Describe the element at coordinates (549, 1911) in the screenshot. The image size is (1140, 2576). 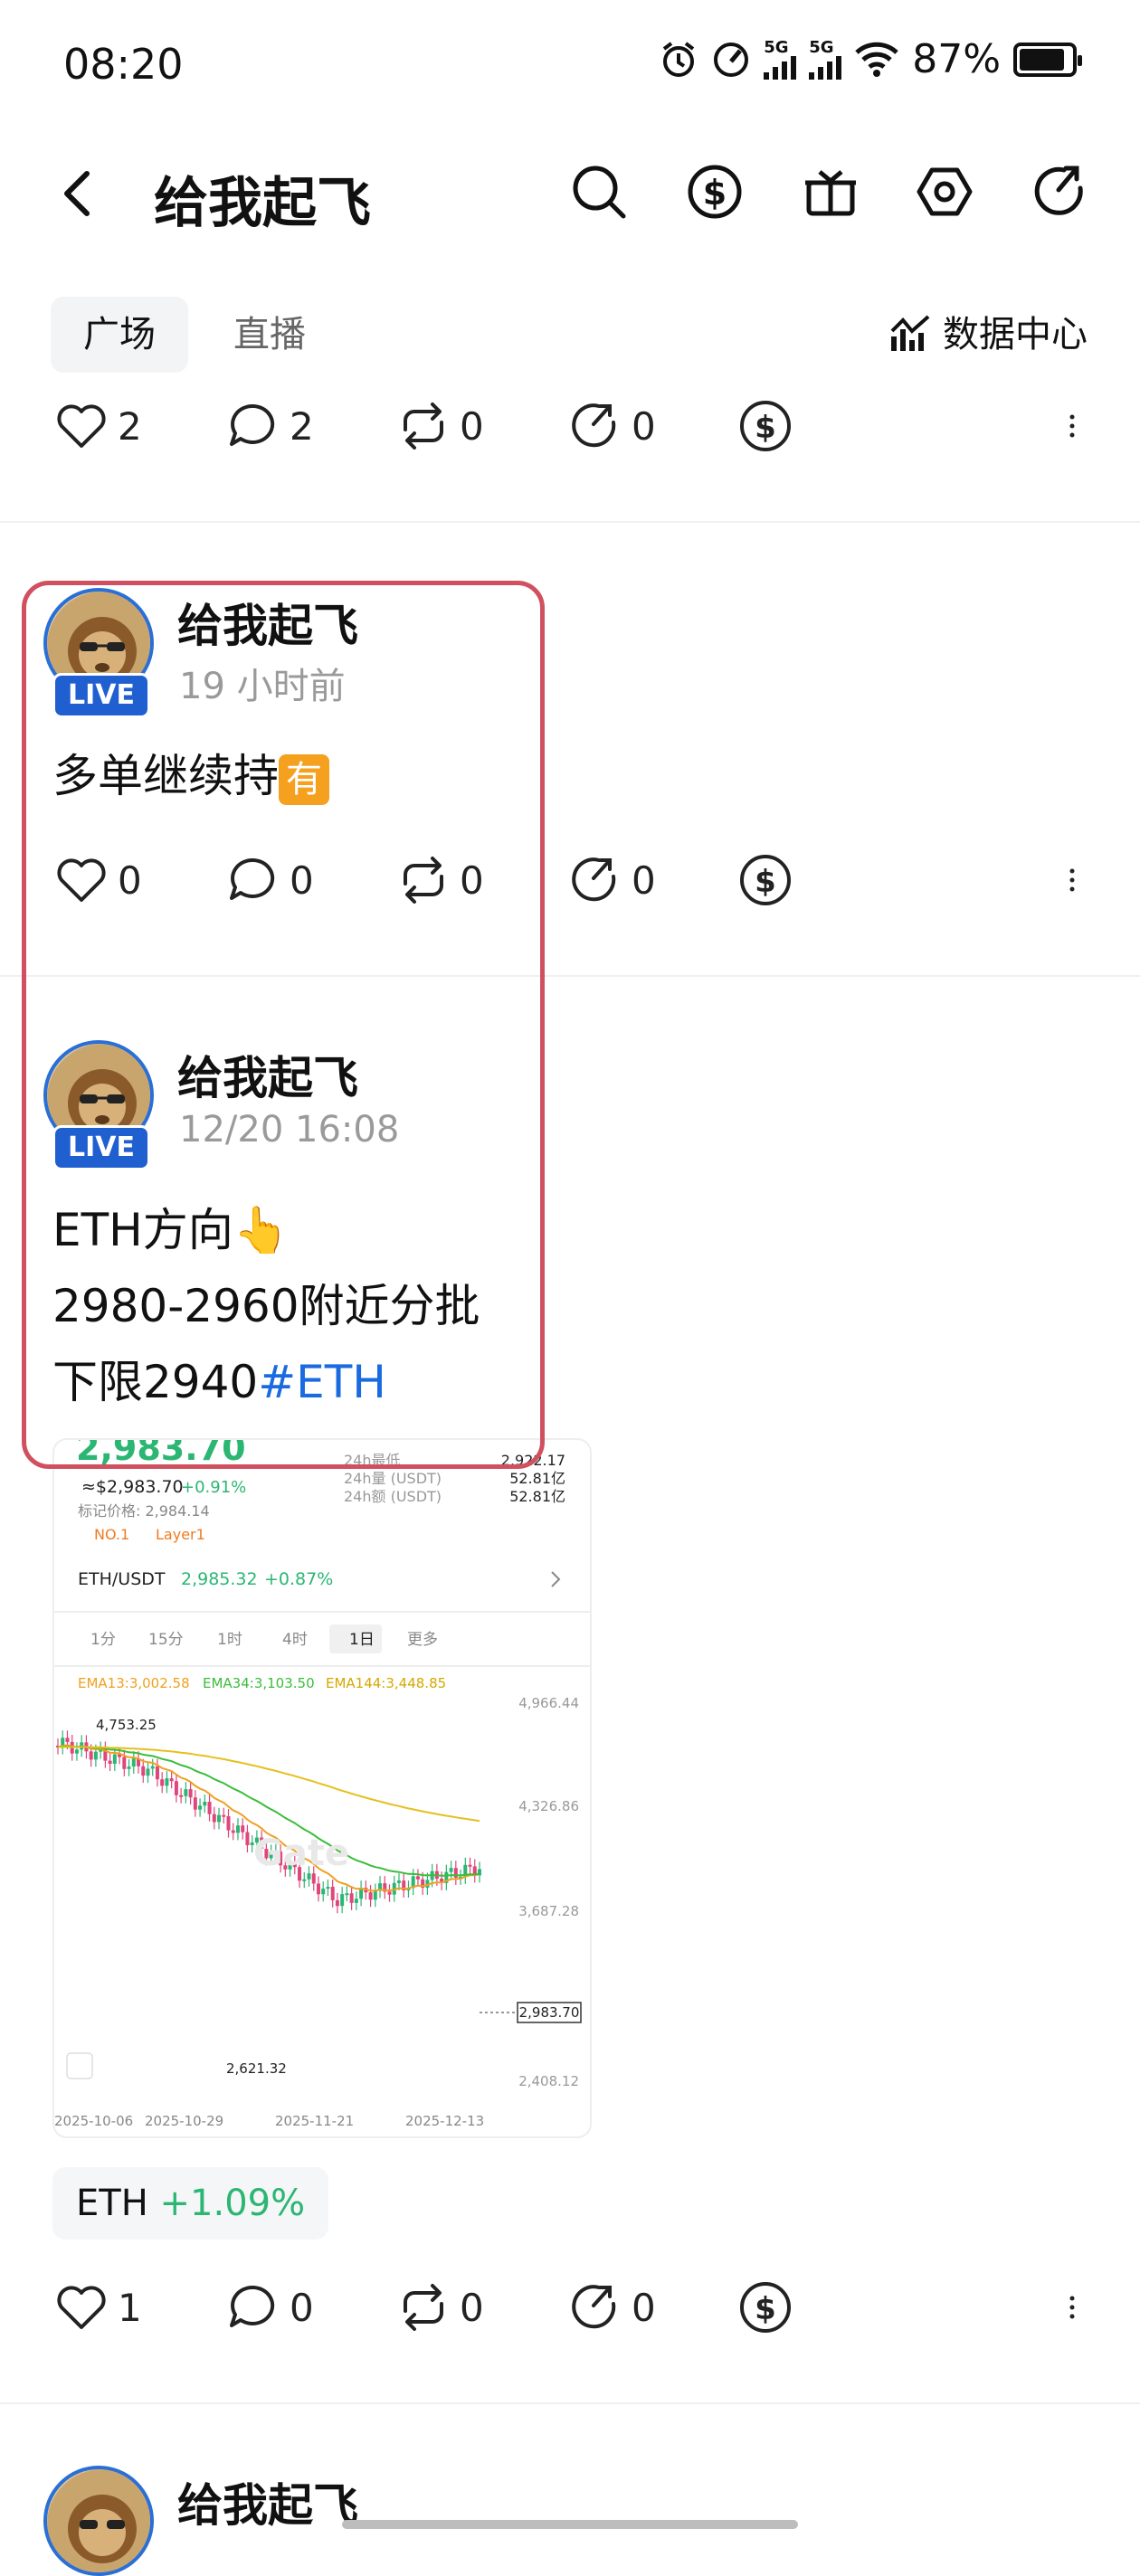
I see `y-tick: 3,687.28` at that location.